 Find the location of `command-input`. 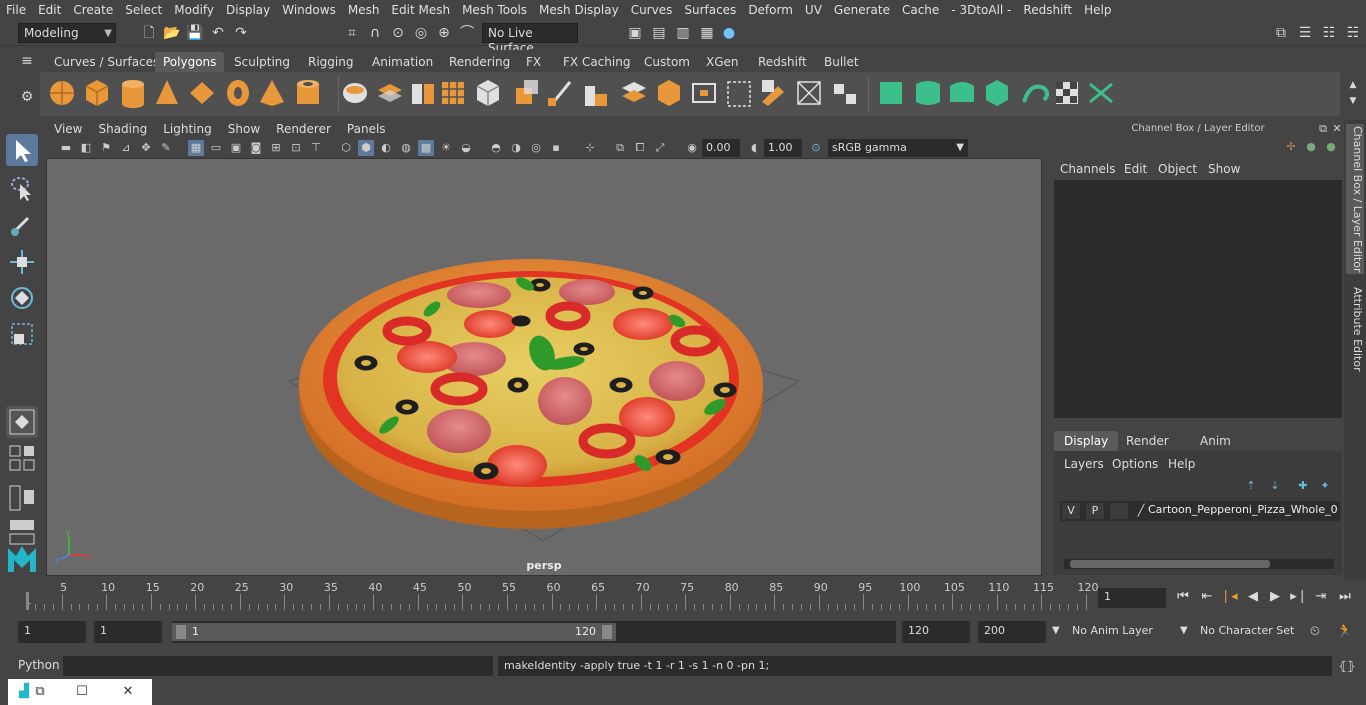

command-input is located at coordinates (278, 666).